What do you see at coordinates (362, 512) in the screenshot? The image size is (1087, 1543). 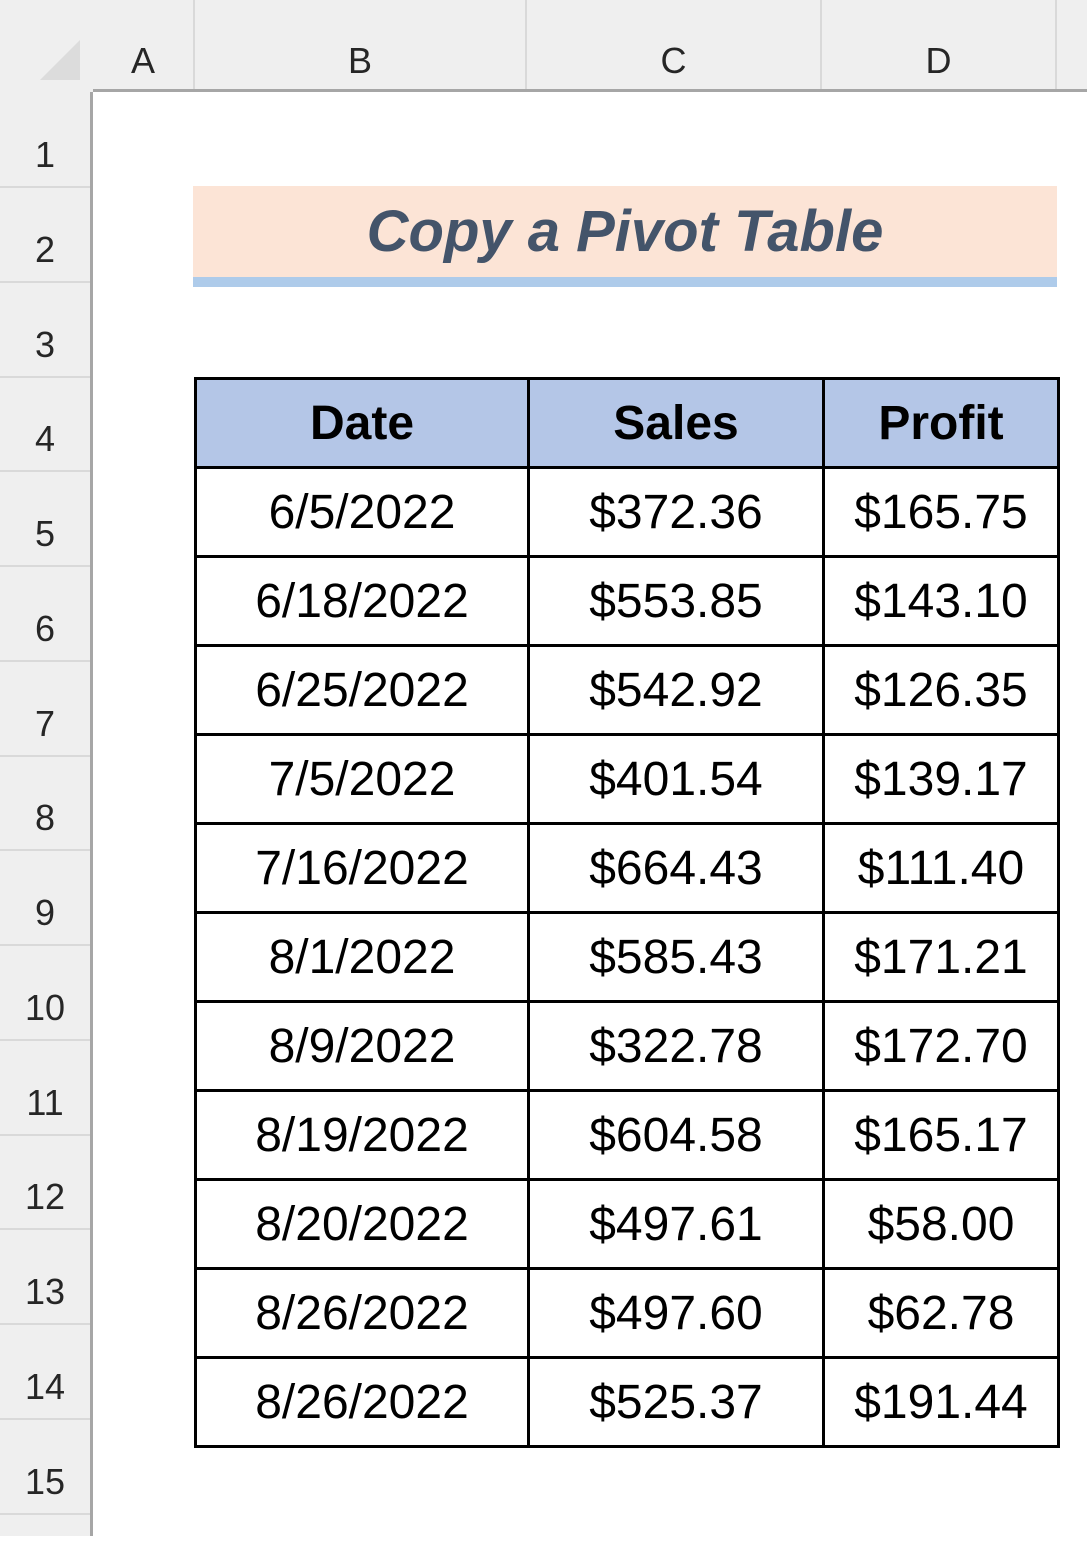 I see `cell-date: 6/5/2022` at bounding box center [362, 512].